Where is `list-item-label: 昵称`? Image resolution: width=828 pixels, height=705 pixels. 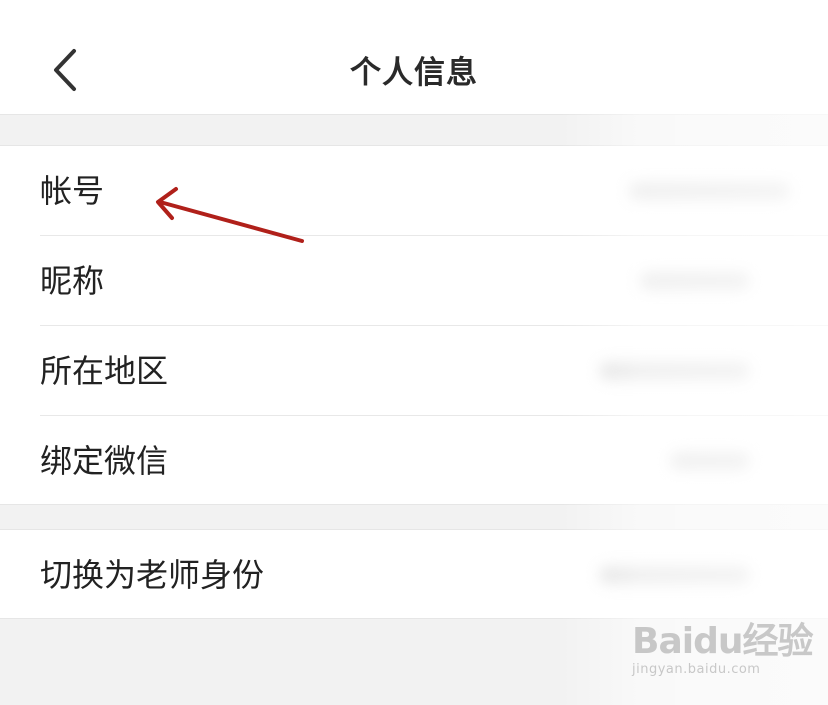
list-item-label: 昵称 is located at coordinates (72, 281).